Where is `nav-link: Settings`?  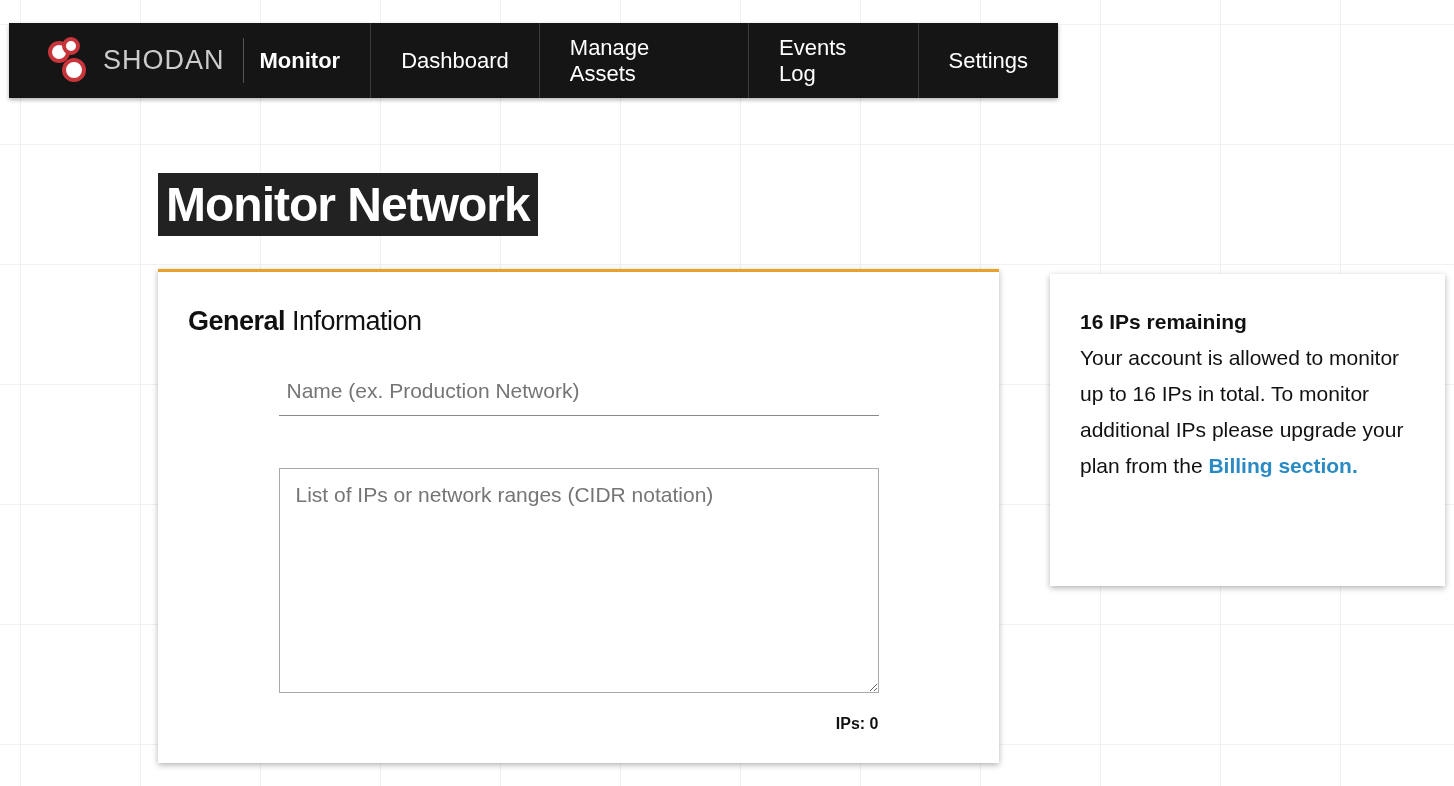 nav-link: Settings is located at coordinates (987, 60).